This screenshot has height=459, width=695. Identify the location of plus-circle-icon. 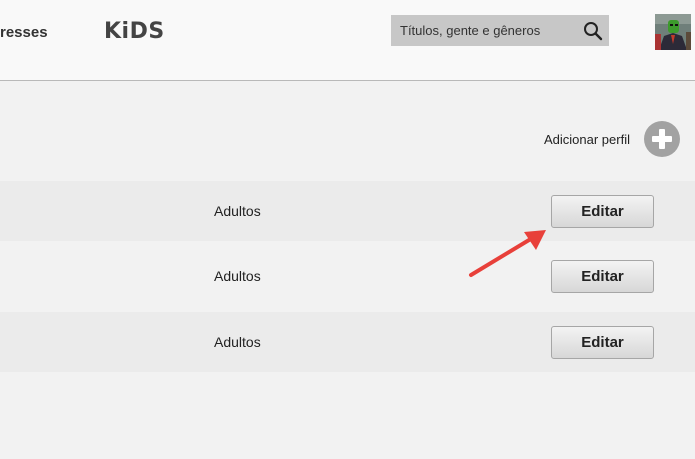
(662, 139).